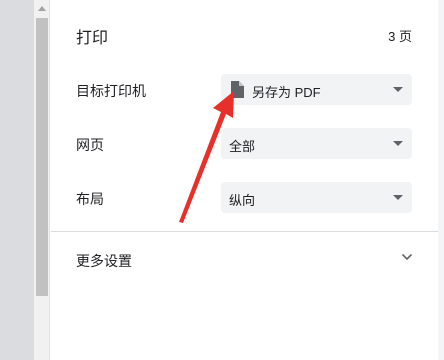 This screenshot has height=360, width=444. I want to click on expand-more-icon, so click(407, 257).